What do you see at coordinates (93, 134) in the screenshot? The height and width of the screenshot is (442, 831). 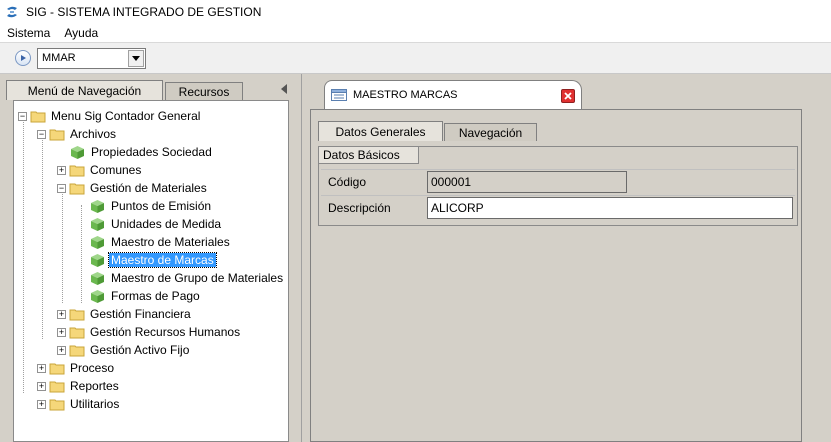 I see `tree-label: Archivos` at bounding box center [93, 134].